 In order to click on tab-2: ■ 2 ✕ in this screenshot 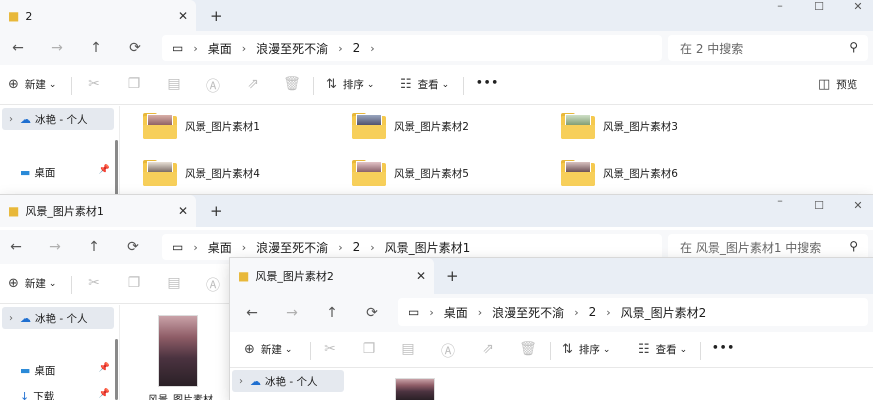, I will do `click(98, 16)`.